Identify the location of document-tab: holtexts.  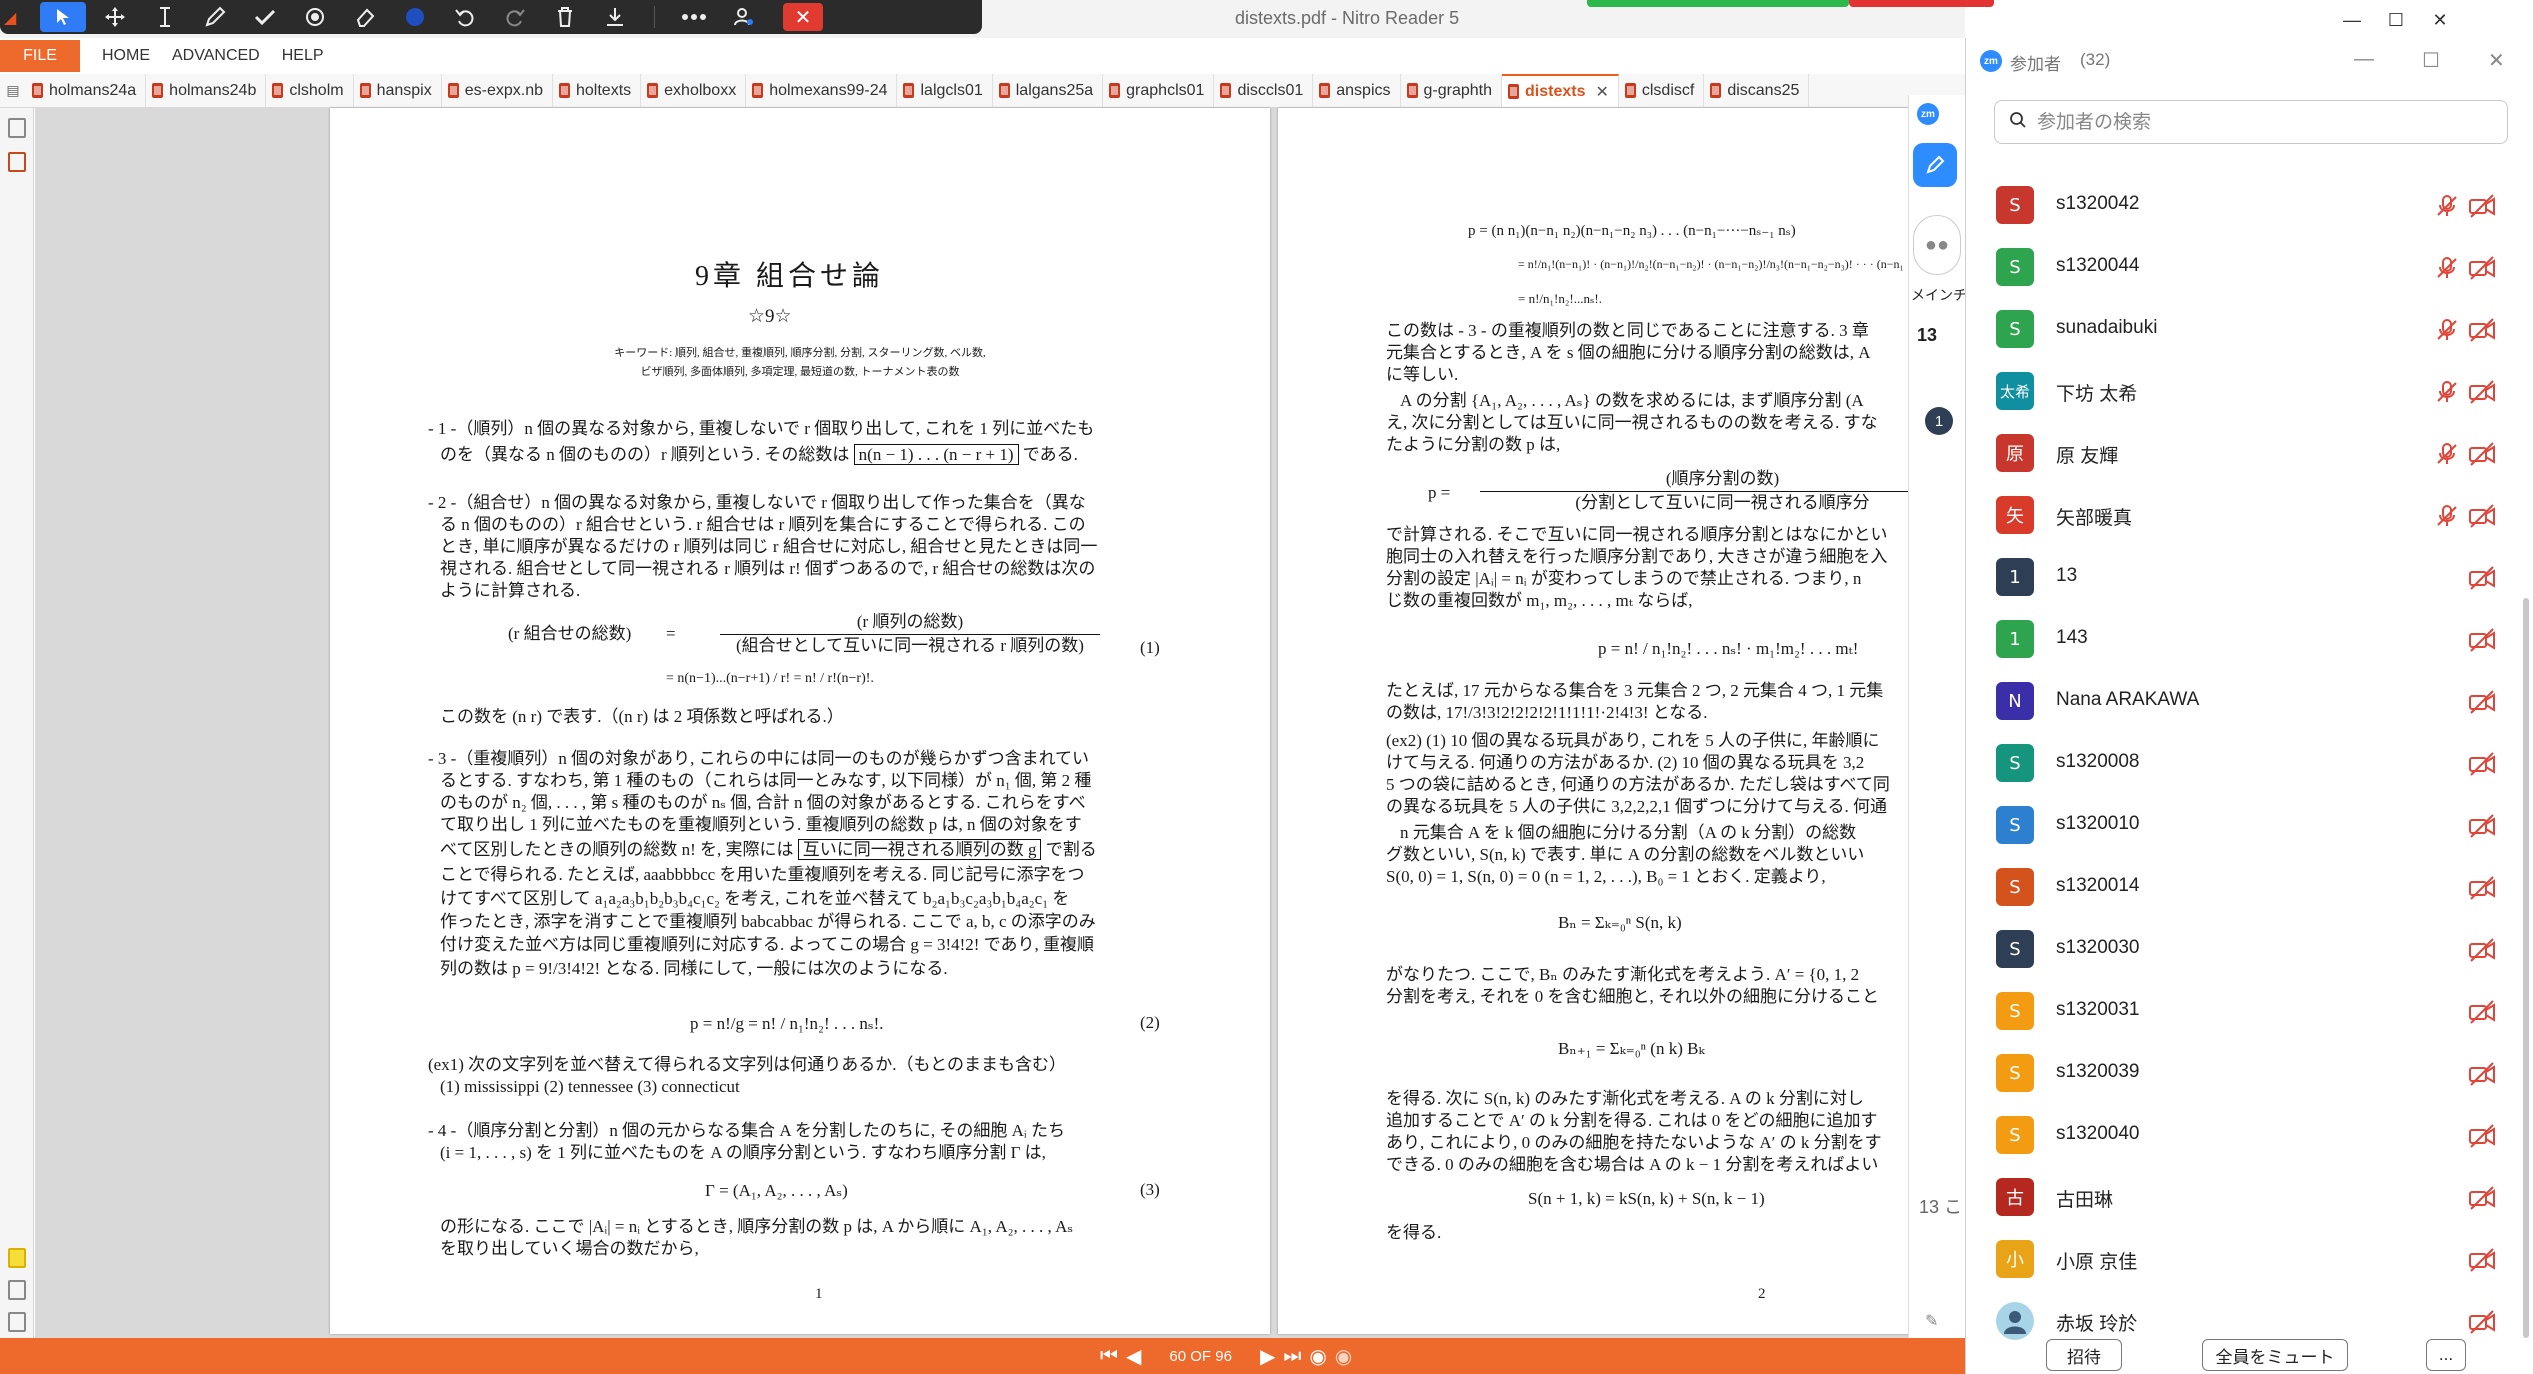
(597, 90).